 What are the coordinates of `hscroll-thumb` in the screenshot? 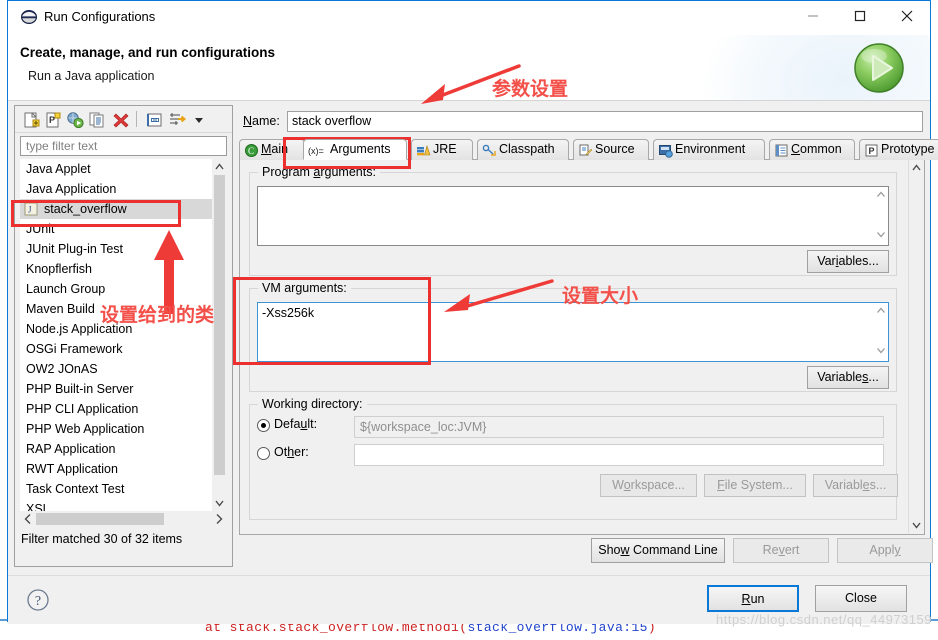 It's located at (100, 519).